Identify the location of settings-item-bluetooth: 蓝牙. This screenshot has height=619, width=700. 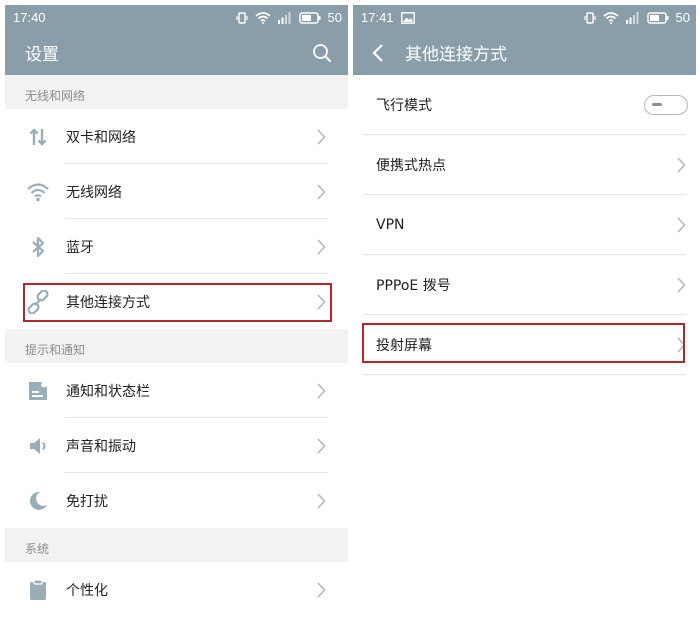
(176, 246).